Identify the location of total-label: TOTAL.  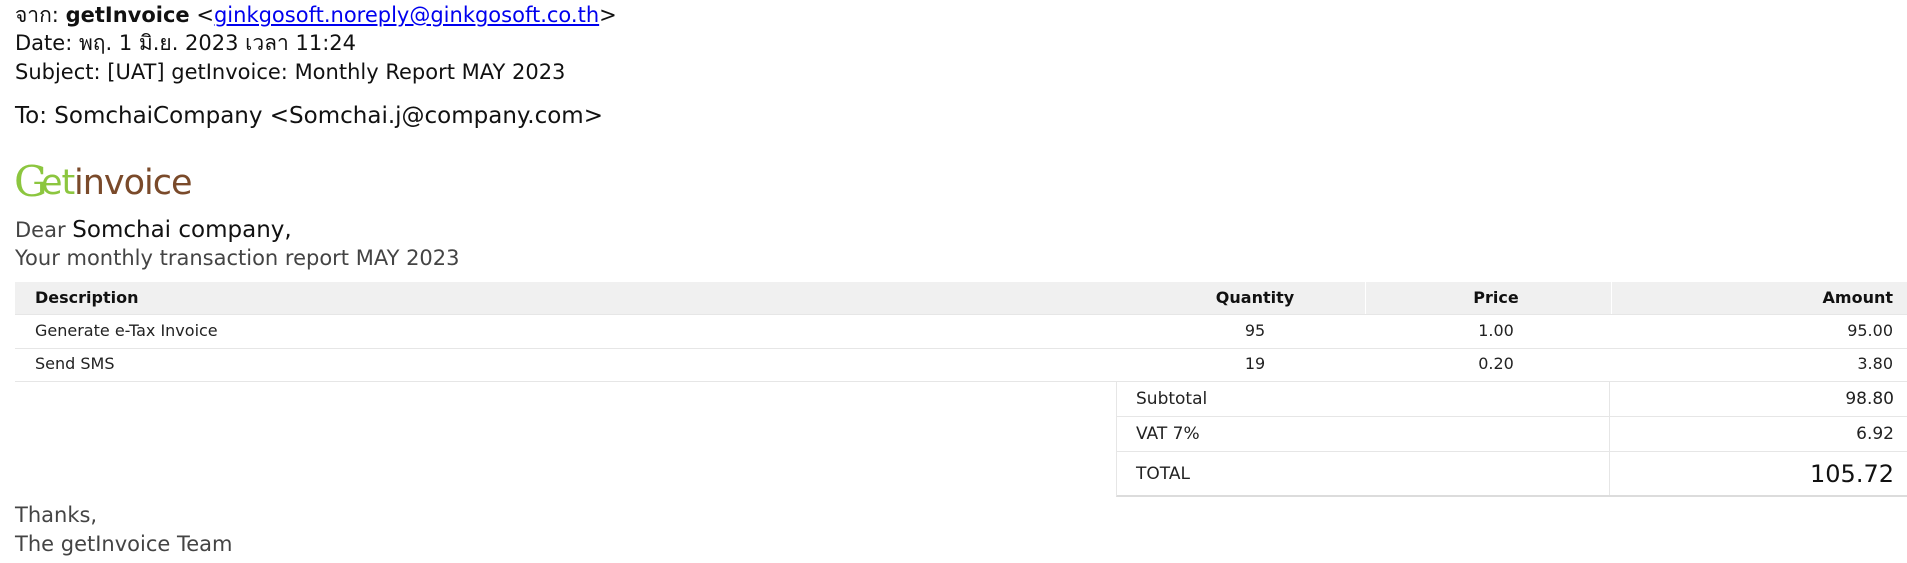
(1163, 473).